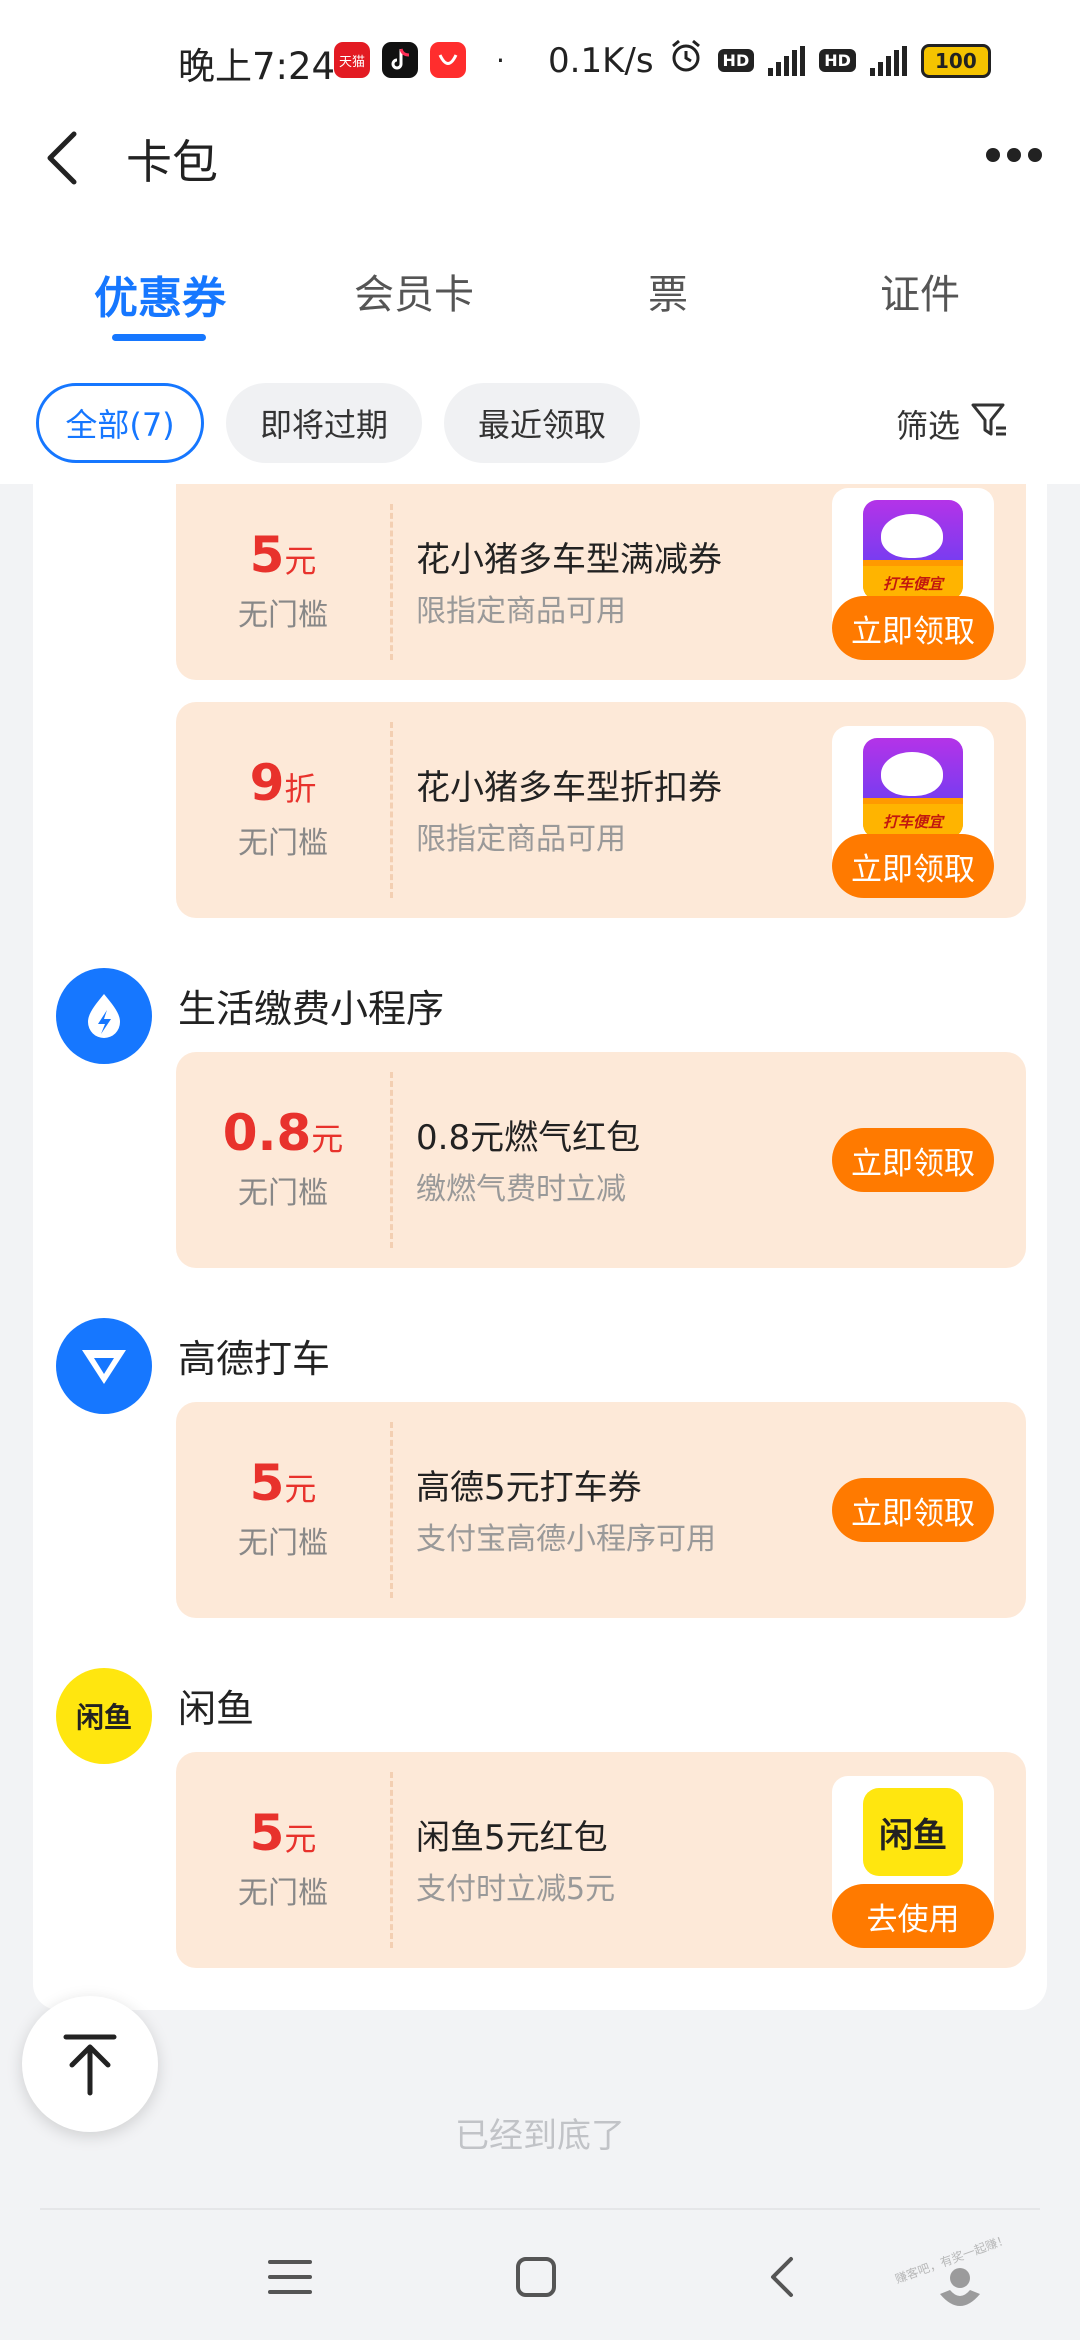  Describe the element at coordinates (542, 423) in the screenshot. I see `chip-recent: 最近领取` at that location.